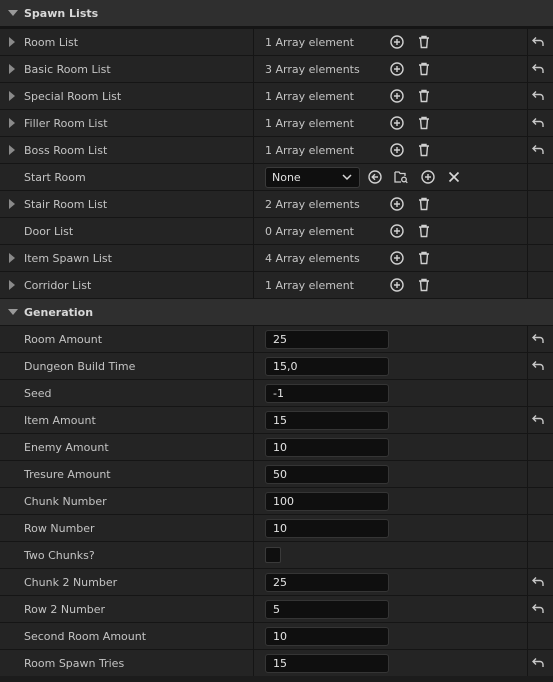 The image size is (553, 682). I want to click on property-label: Chunk 2 Number, so click(71, 582).